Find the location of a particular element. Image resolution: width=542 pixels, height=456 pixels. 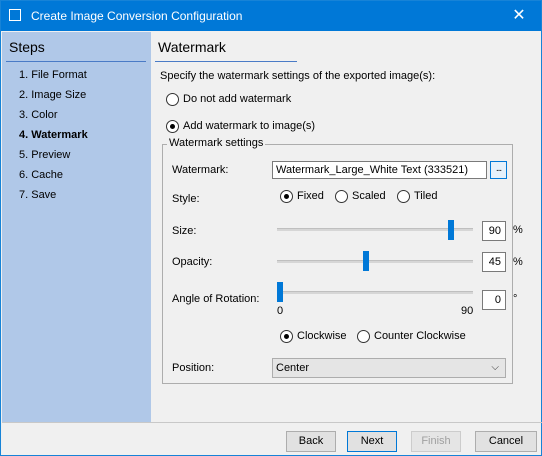

counter-clockwise-radio is located at coordinates (363, 336).